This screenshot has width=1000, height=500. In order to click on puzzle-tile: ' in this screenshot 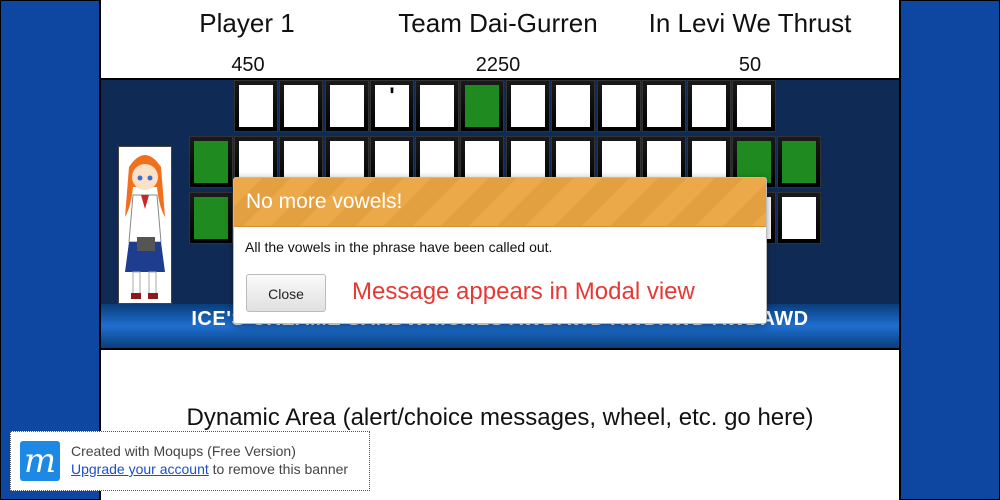, I will do `click(392, 106)`.